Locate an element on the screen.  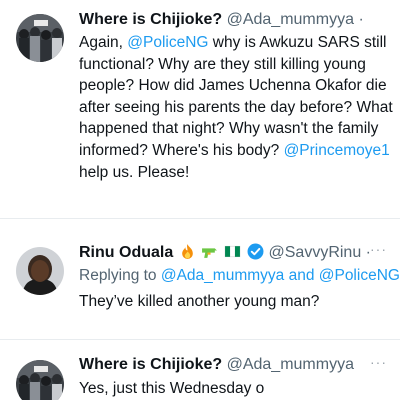
text-segment: help us. Please! is located at coordinates (134, 172).